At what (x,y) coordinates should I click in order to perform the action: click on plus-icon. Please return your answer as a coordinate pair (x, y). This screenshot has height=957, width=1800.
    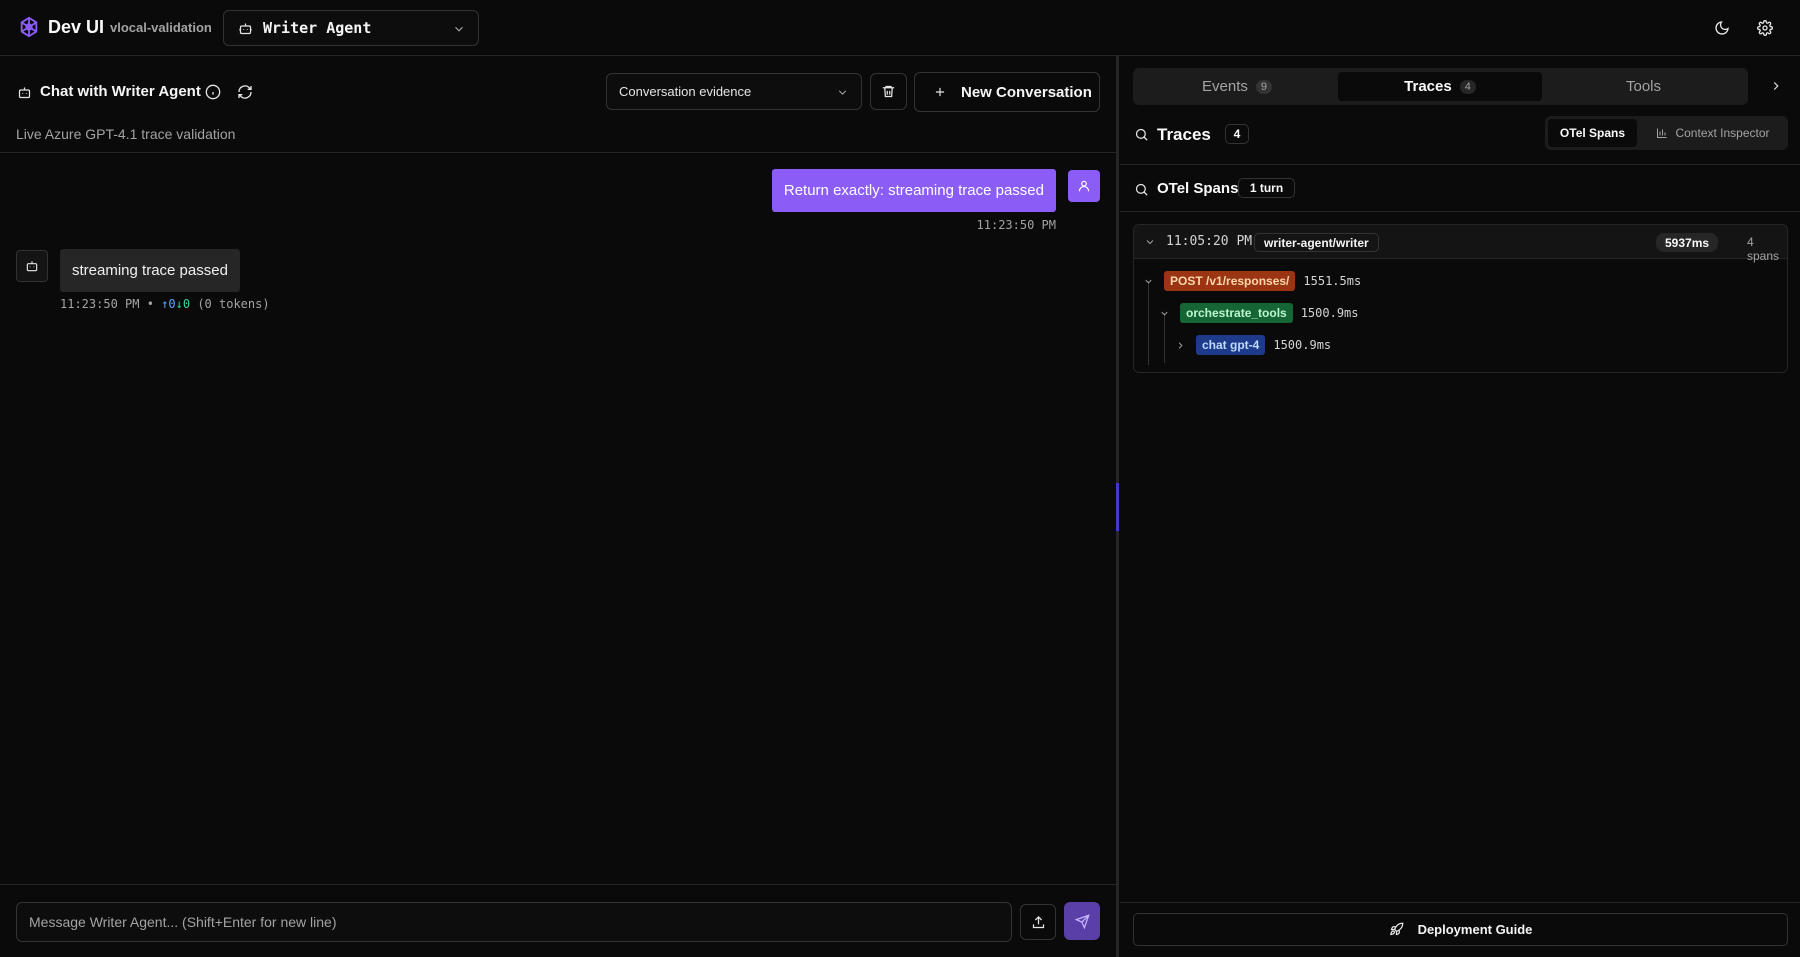
    Looking at the image, I should click on (940, 92).